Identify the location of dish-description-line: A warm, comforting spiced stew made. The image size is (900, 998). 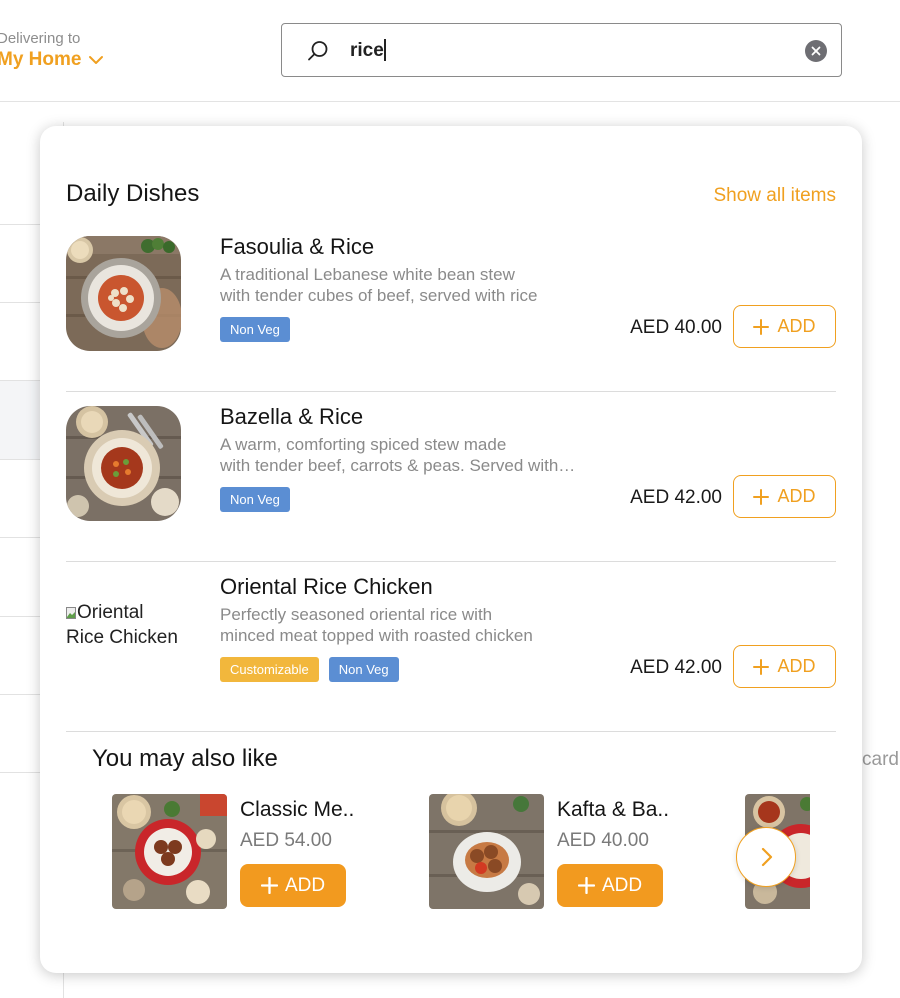
(363, 444).